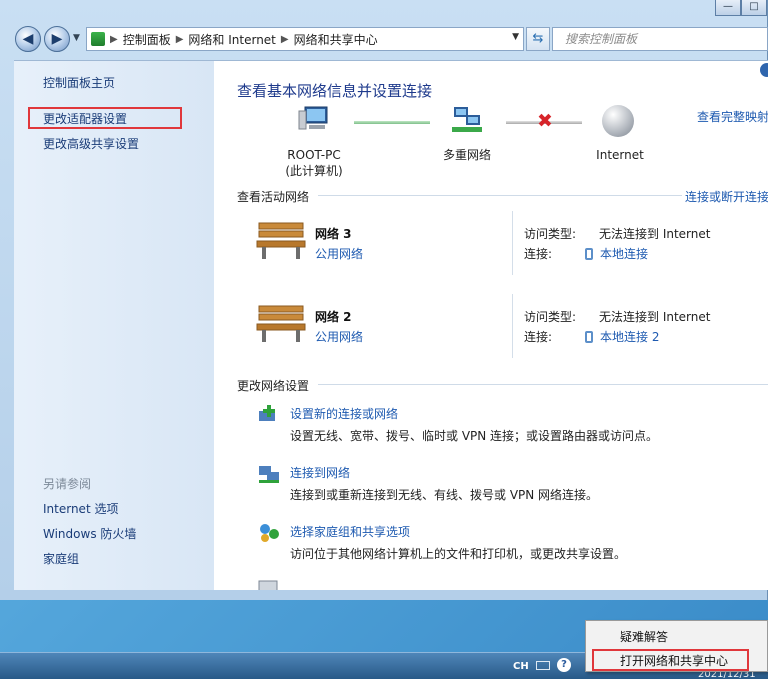 The image size is (768, 679). Describe the element at coordinates (618, 121) in the screenshot. I see `internet-globe-icon` at that location.